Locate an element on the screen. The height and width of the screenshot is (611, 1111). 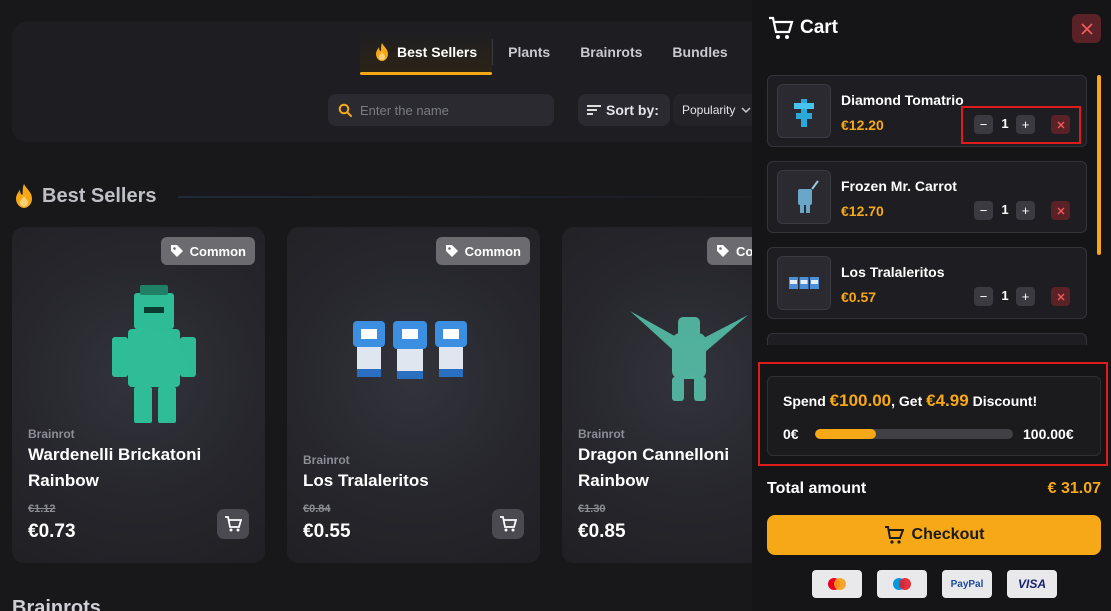
paypal-icon: PayPal is located at coordinates (967, 584).